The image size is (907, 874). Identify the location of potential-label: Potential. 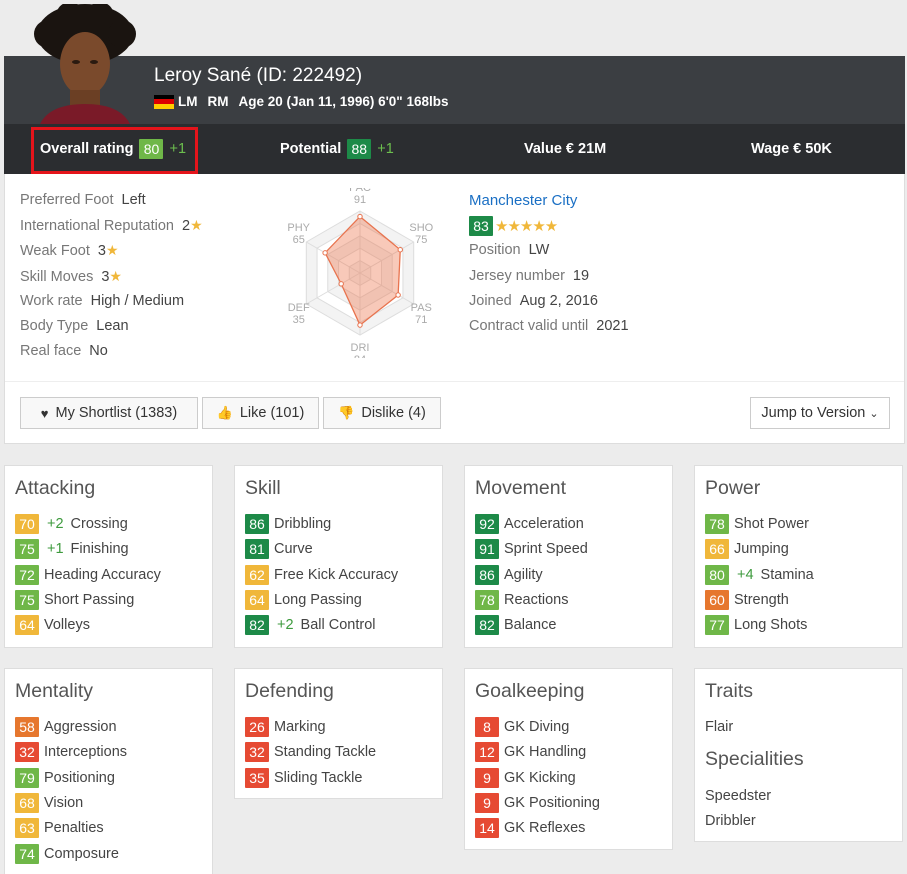
(311, 149).